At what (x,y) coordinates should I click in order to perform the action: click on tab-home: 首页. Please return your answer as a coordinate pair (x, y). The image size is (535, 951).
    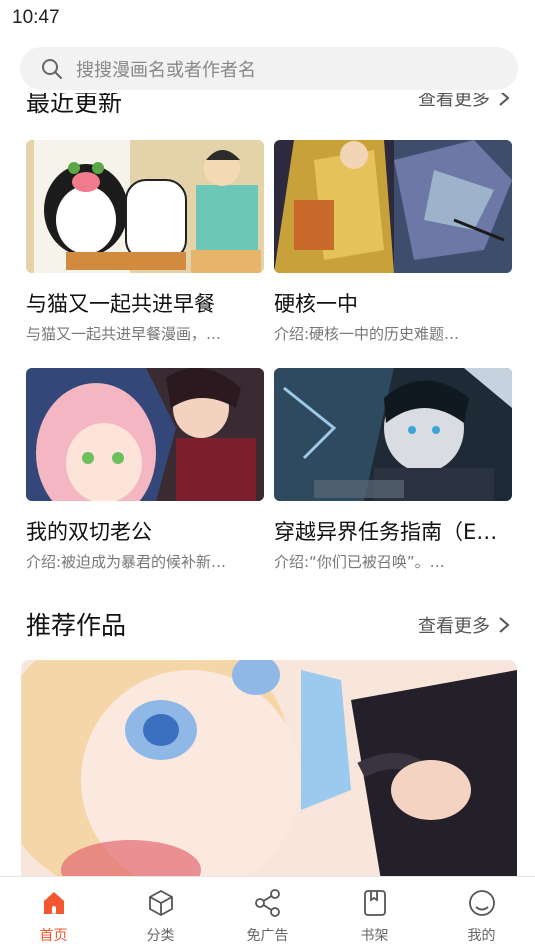
    Looking at the image, I should click on (53, 914).